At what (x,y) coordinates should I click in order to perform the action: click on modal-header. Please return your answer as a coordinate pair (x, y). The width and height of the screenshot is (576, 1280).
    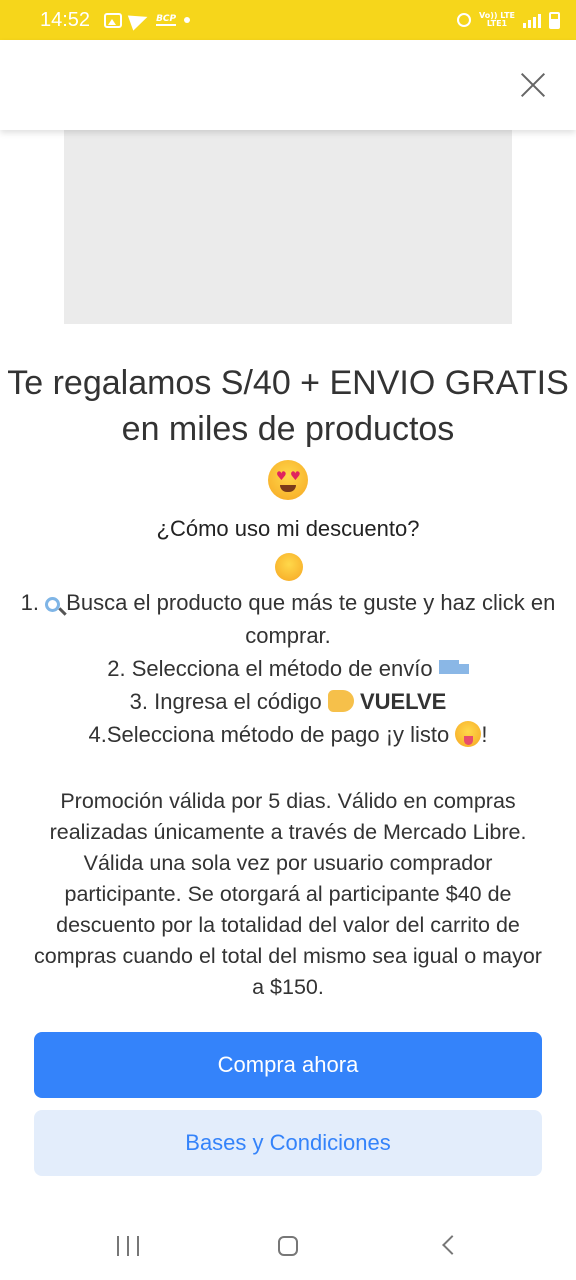
    Looking at the image, I should click on (288, 85).